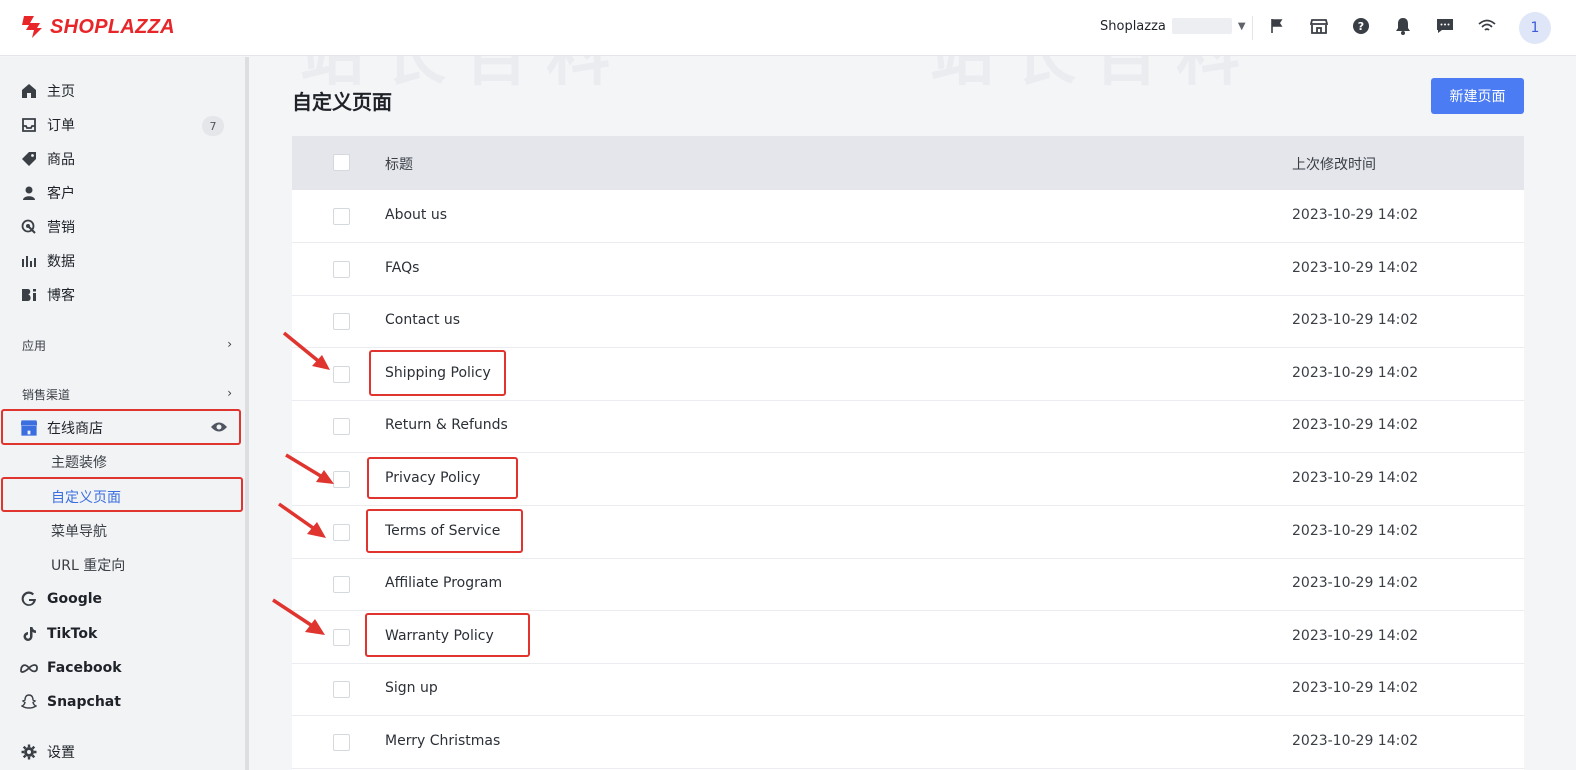 Image resolution: width=1576 pixels, height=770 pixels. I want to click on sidebar-subitem-theme: 主题装修, so click(123, 462).